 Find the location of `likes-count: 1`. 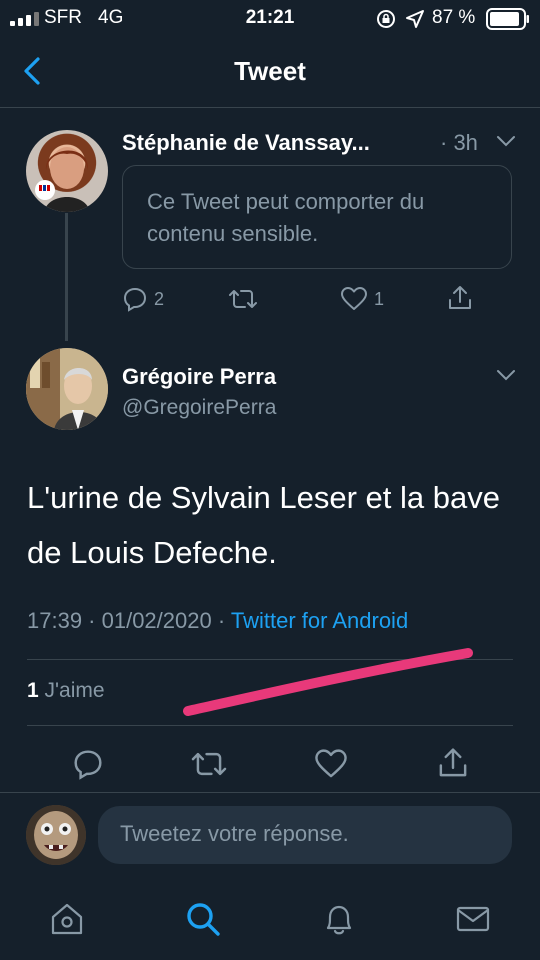

likes-count: 1 is located at coordinates (33, 690).